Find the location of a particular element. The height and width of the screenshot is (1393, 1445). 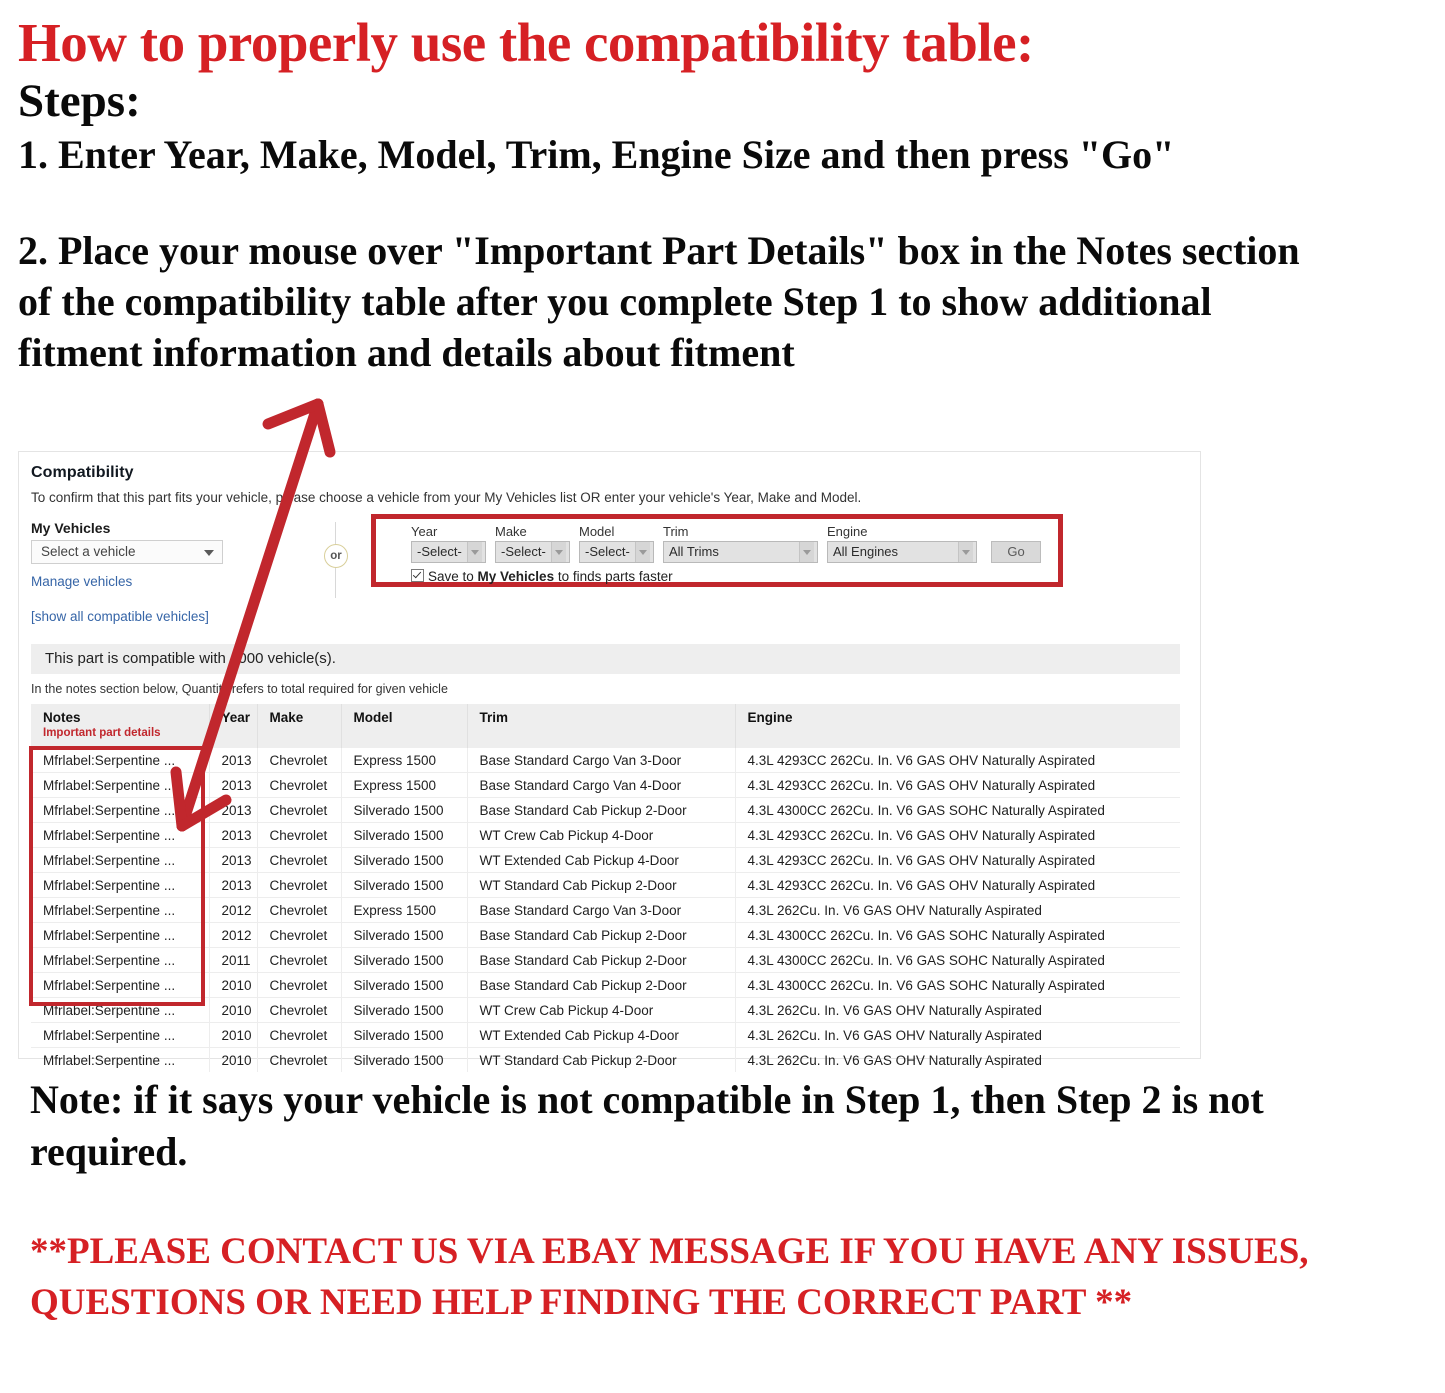

model-dropdown: -Select- is located at coordinates (616, 552).